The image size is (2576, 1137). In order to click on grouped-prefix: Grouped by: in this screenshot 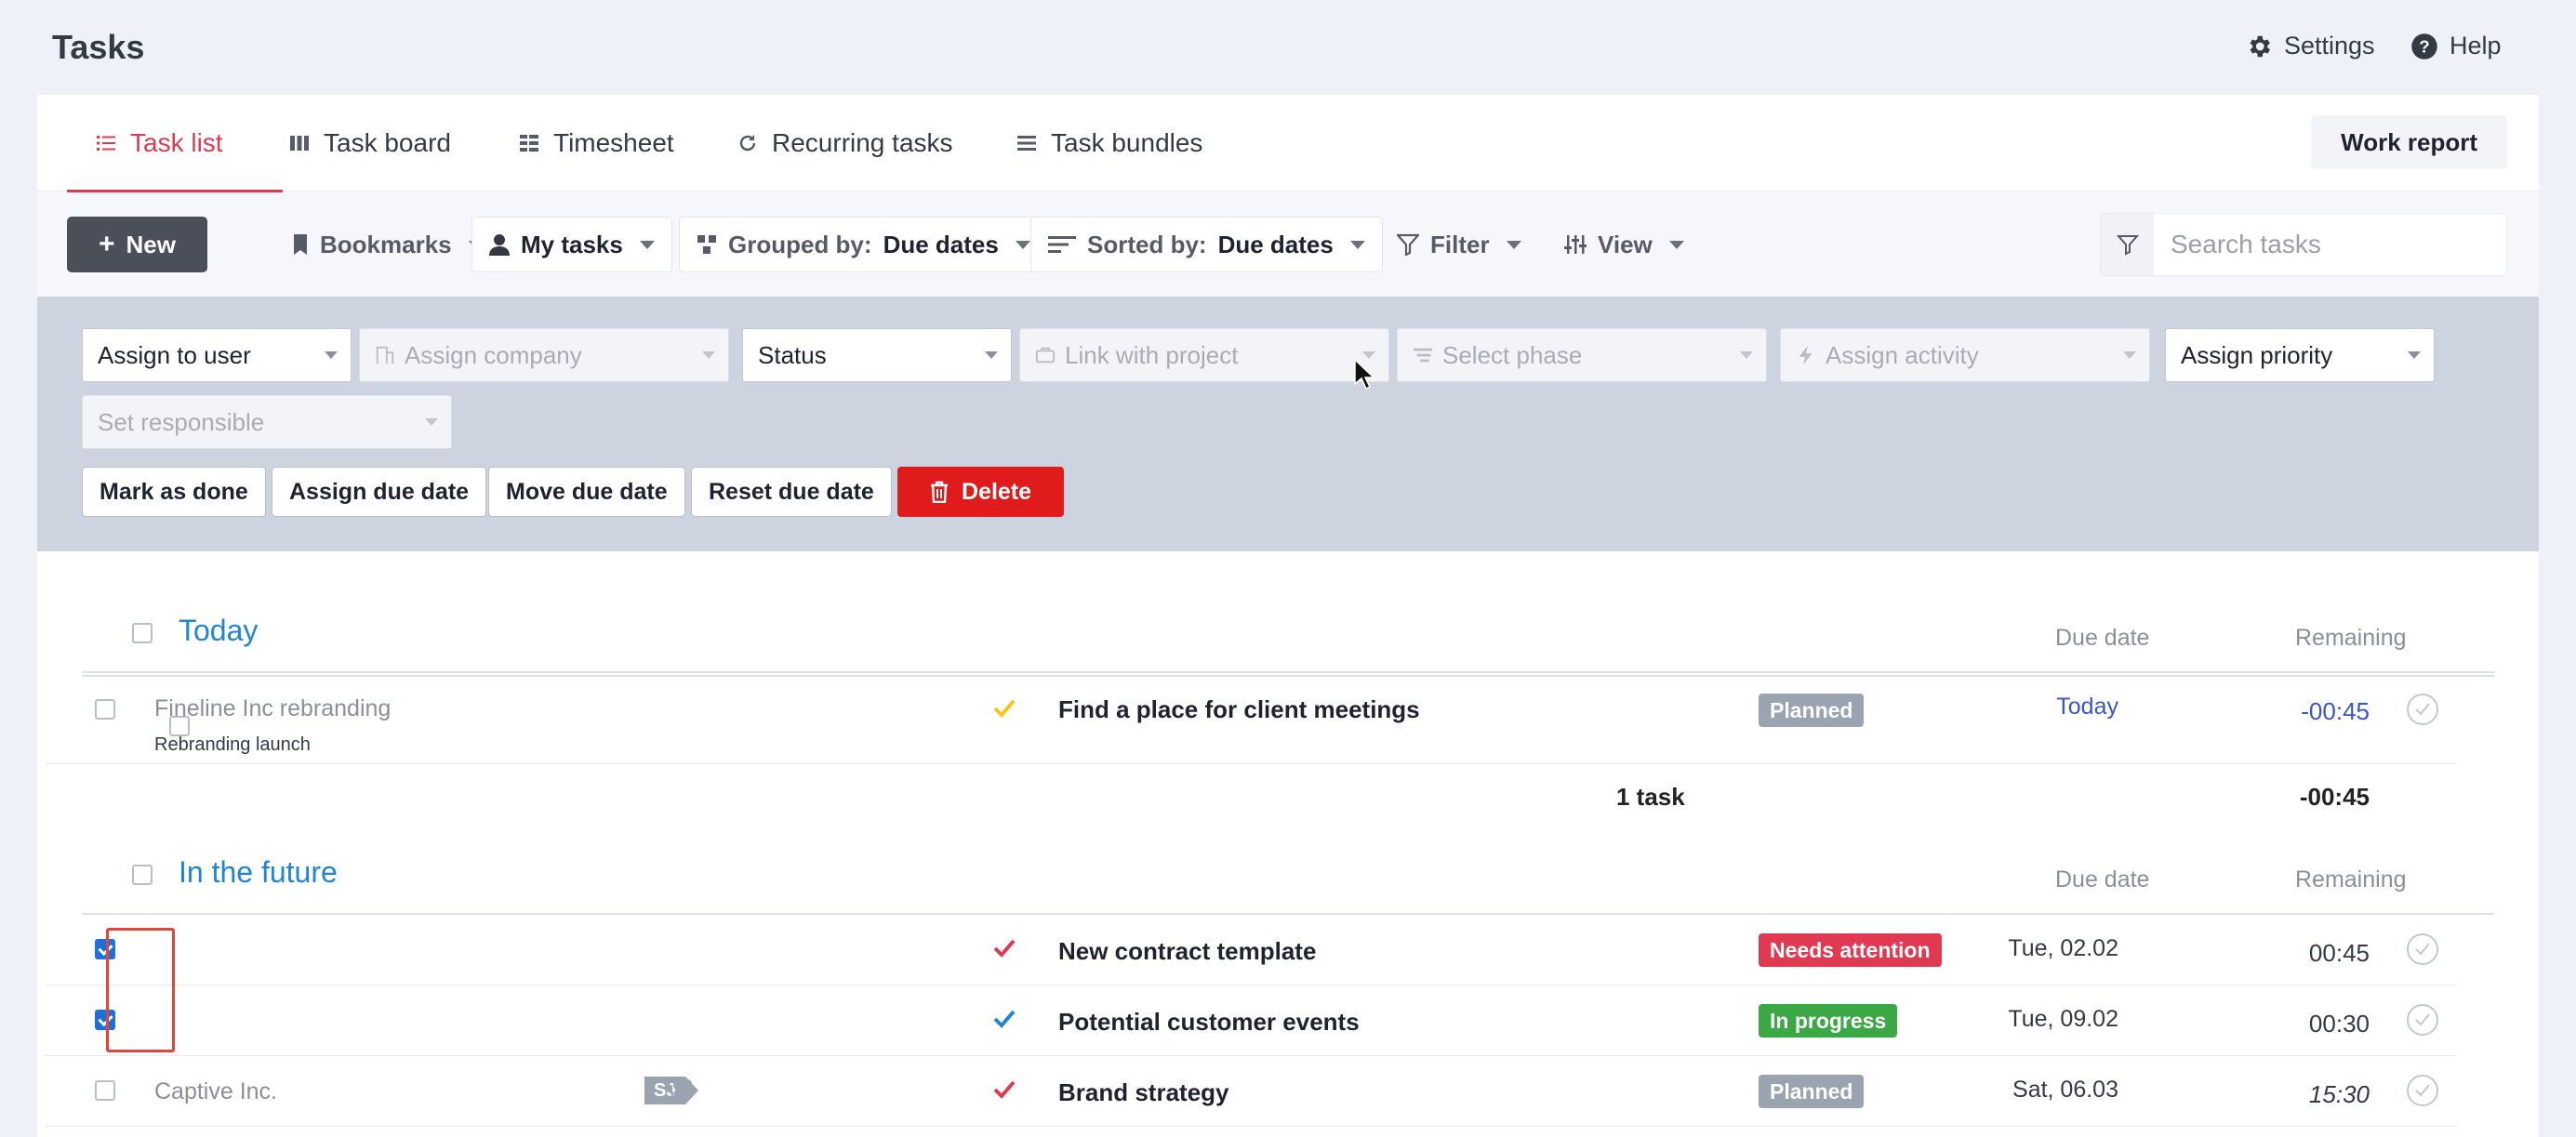, I will do `click(800, 244)`.